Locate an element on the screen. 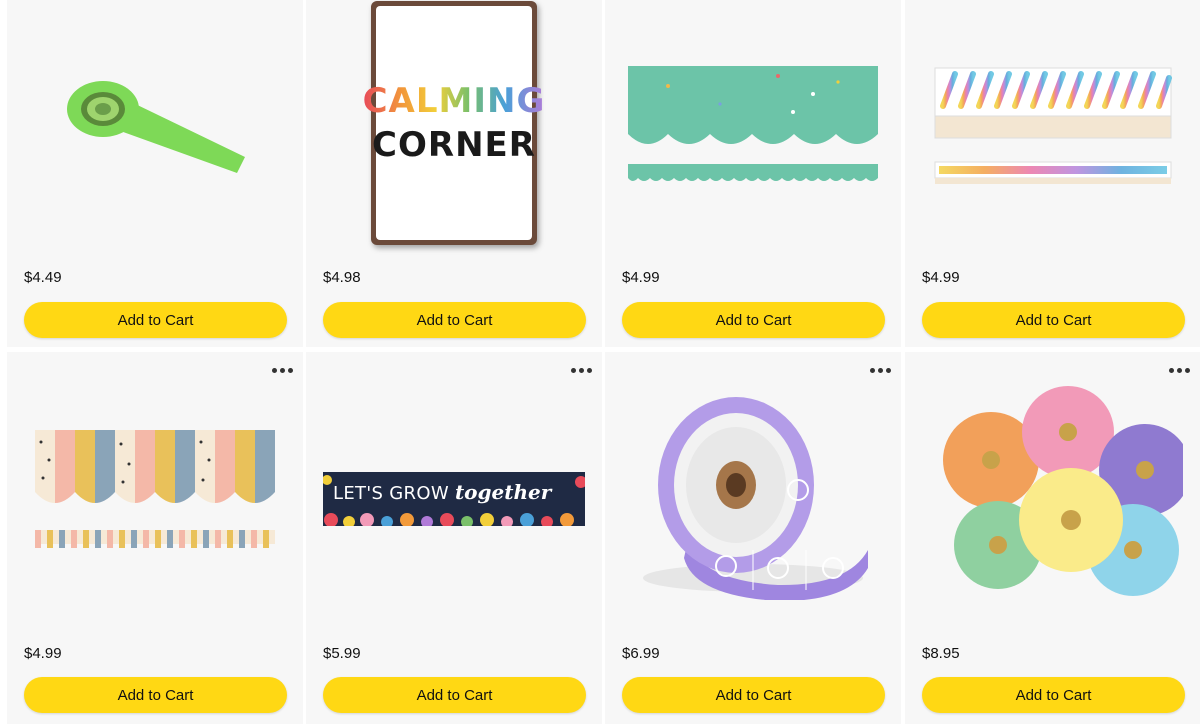 The image size is (1200, 724). product-image-ticket-roll is located at coordinates (753, 494).